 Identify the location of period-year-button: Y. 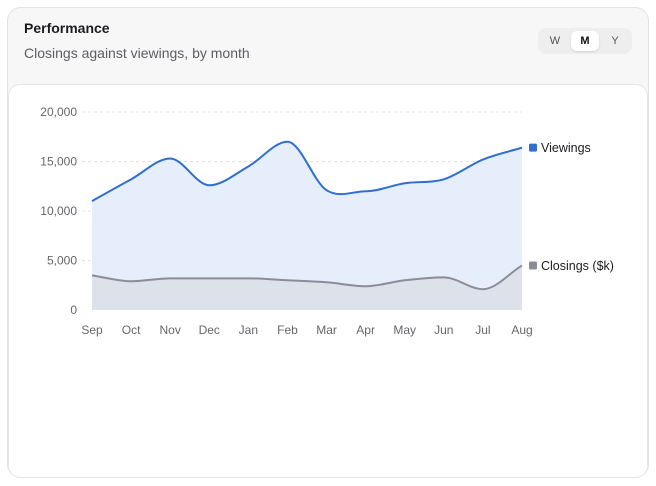
(615, 41).